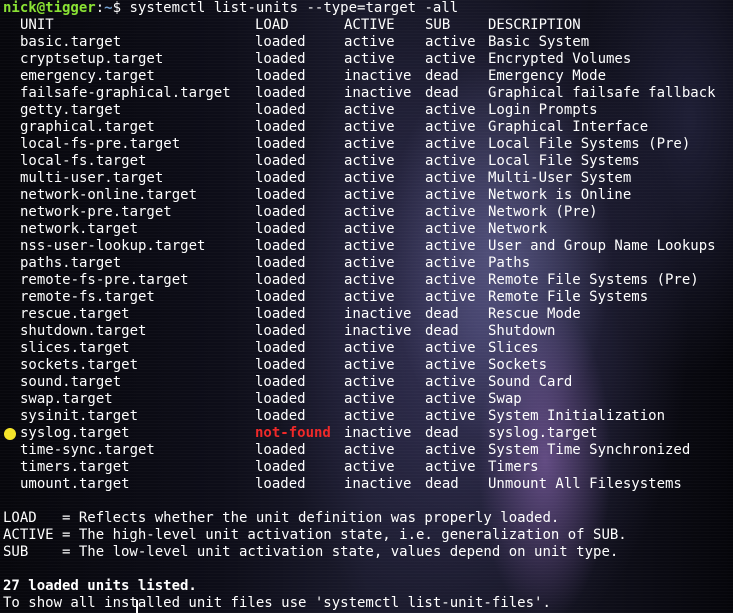 Image resolution: width=733 pixels, height=613 pixels. Describe the element at coordinates (593, 280) in the screenshot. I see `unit-description: Remote File Systems (Pre)` at that location.